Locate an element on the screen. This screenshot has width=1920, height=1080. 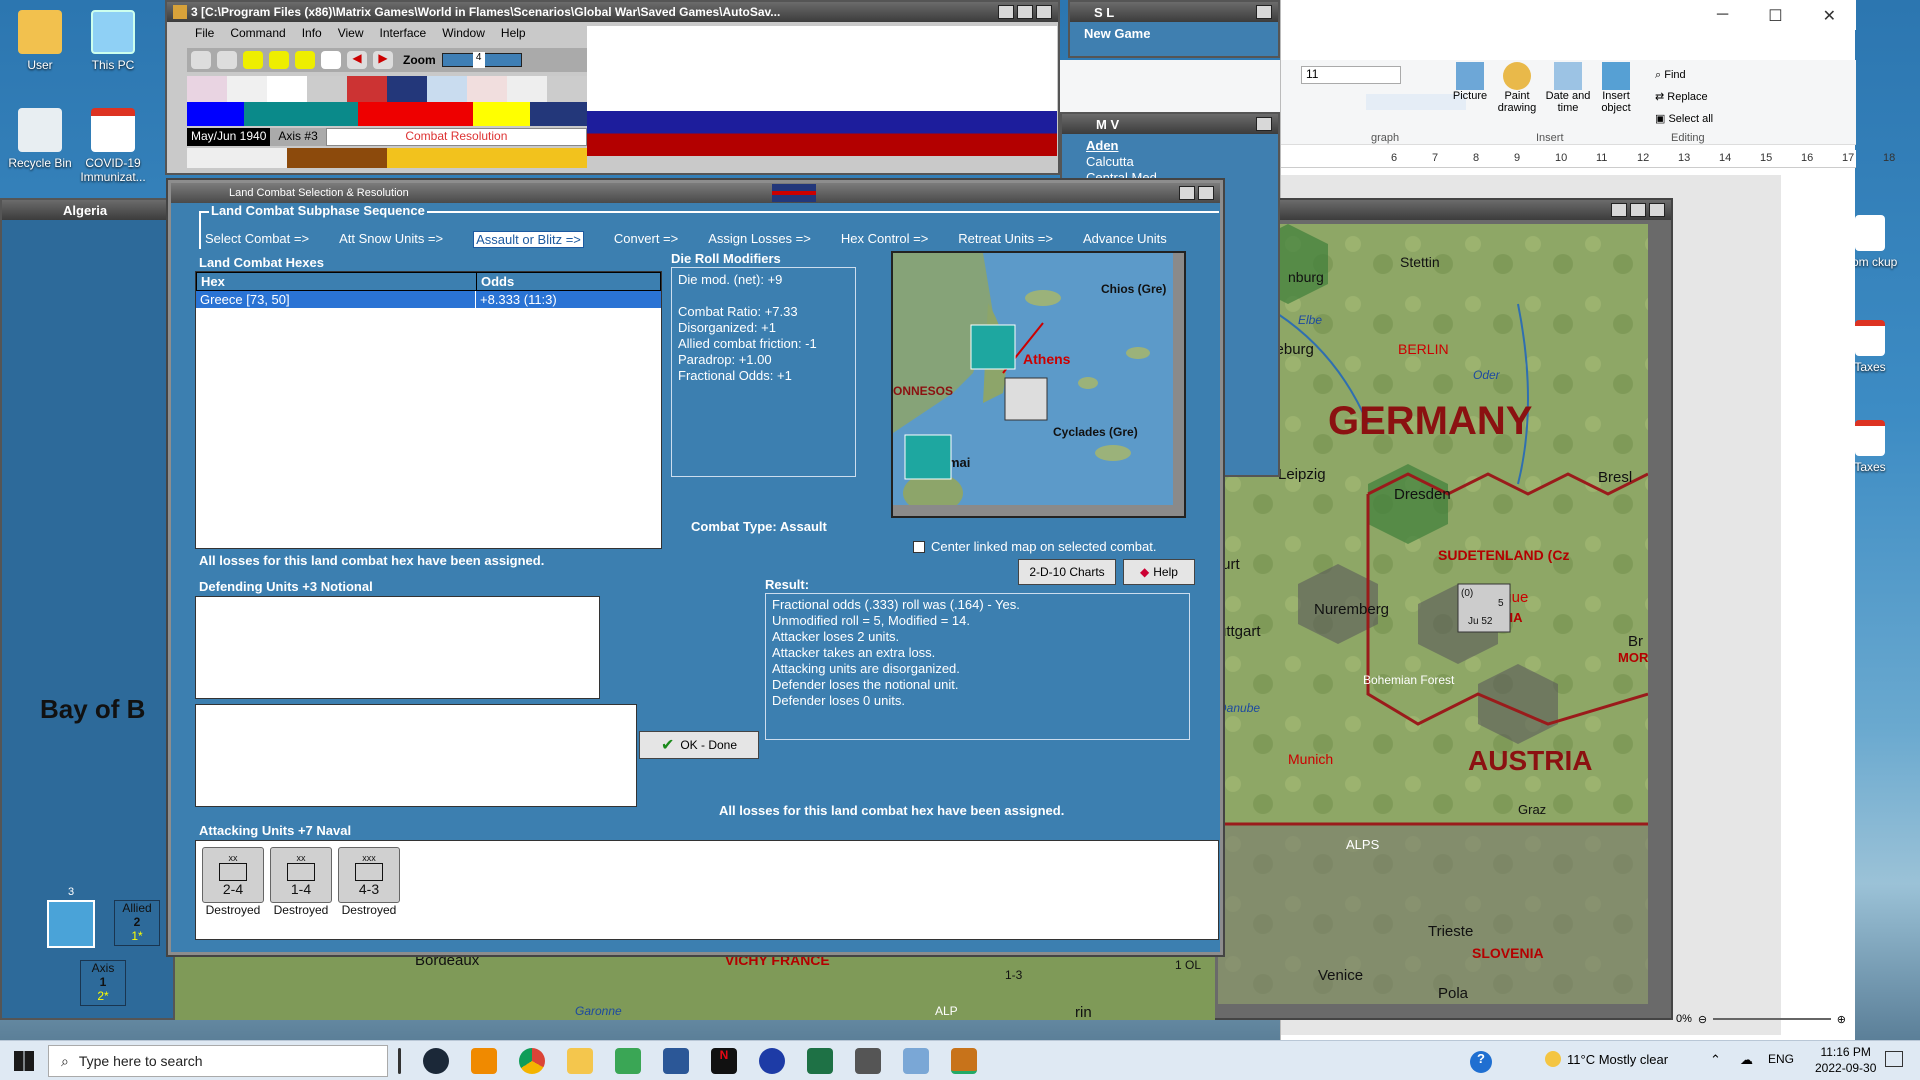
font-size-box: 11 is located at coordinates (1351, 75).